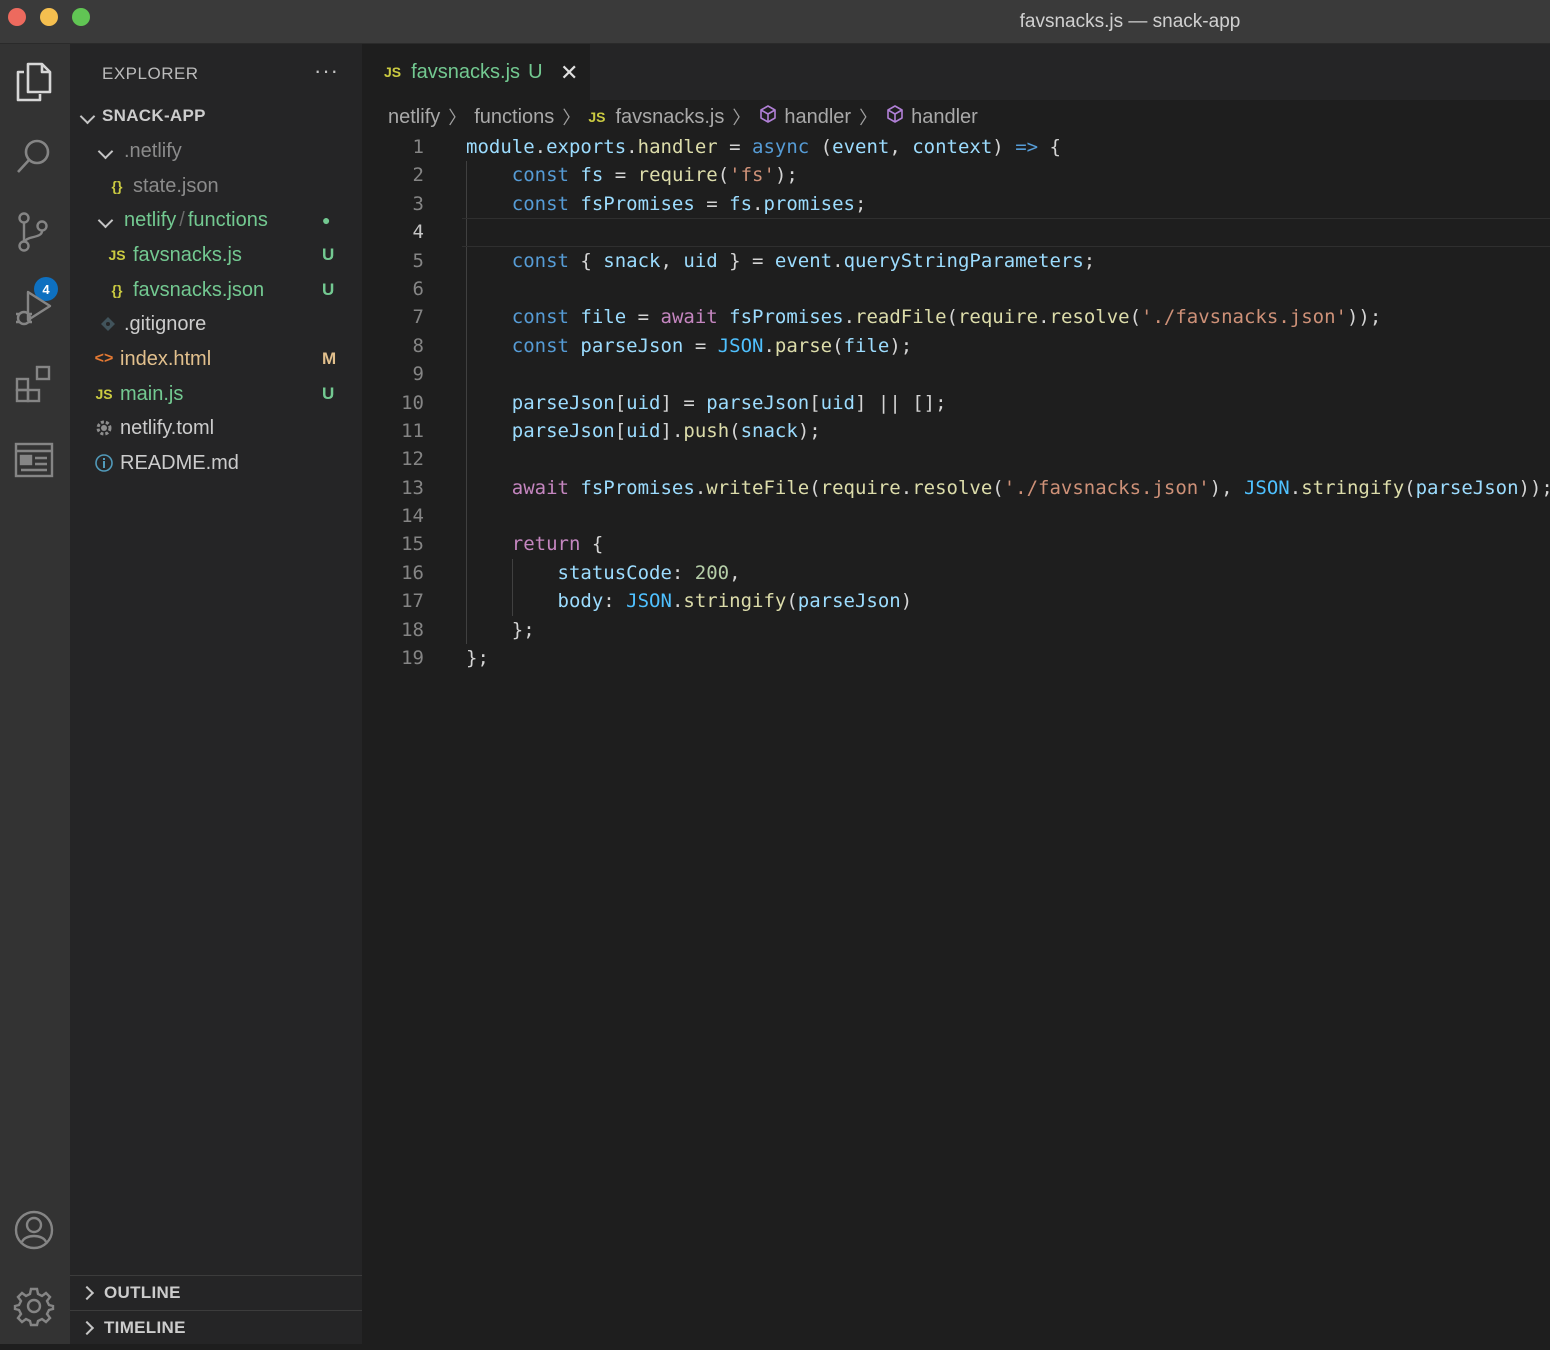  What do you see at coordinates (956, 346) in the screenshot?
I see `code-line: 8 const parseJson = JSON.parse(file);` at bounding box center [956, 346].